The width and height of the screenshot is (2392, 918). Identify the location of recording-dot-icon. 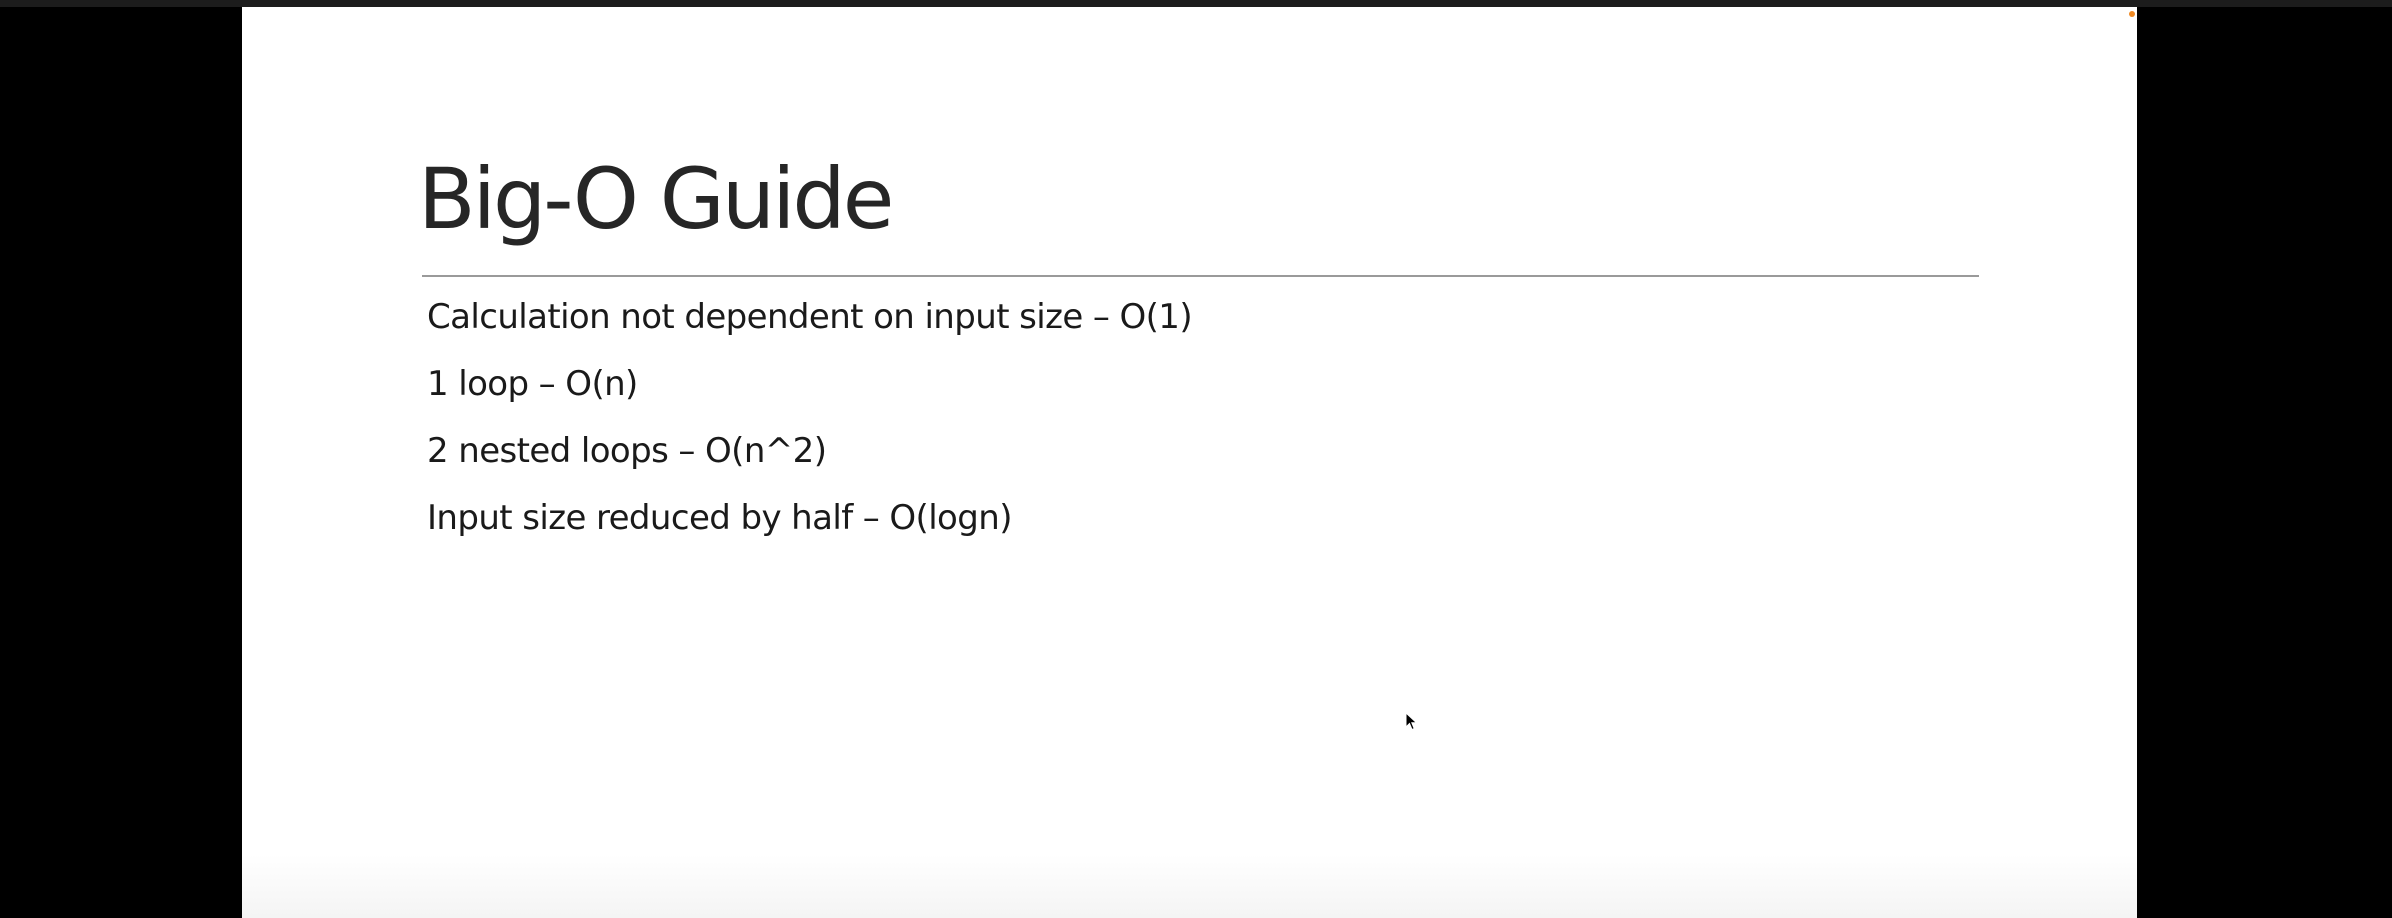
(2132, 14).